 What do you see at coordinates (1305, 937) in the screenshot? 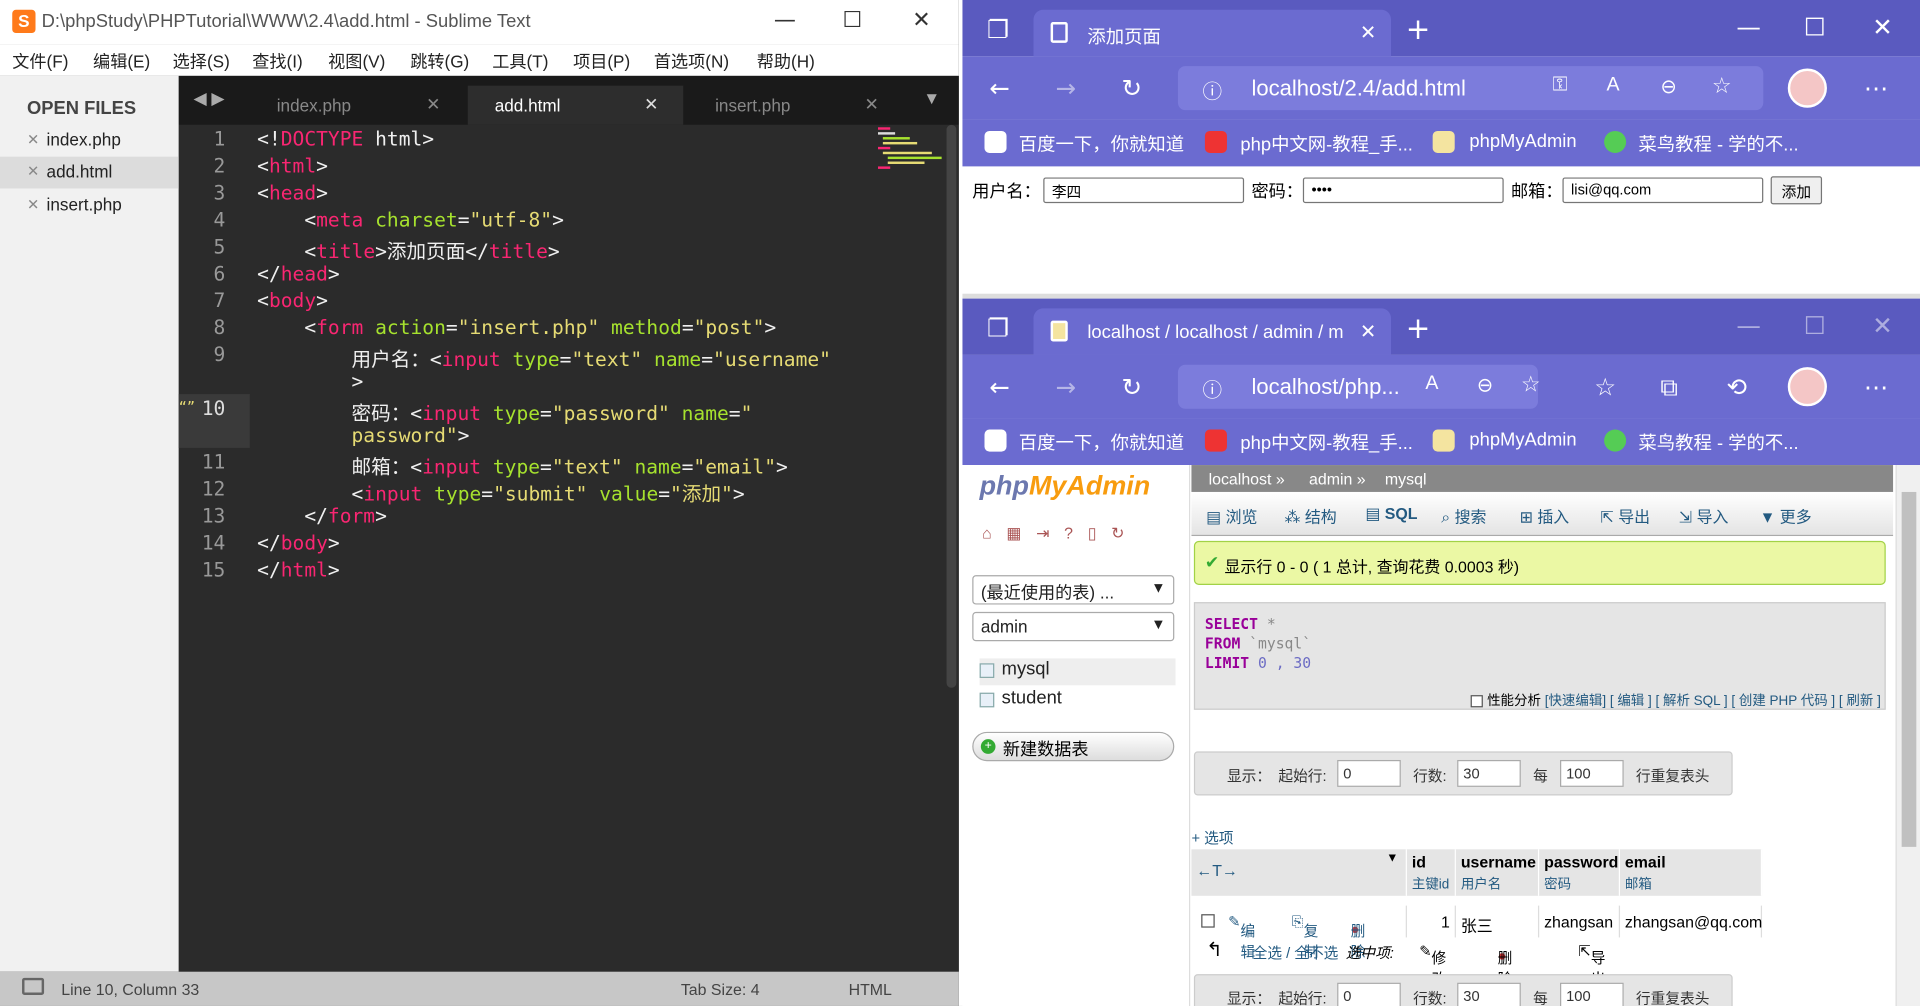
I see `copy-row-link: ⎘ 复制` at bounding box center [1305, 937].